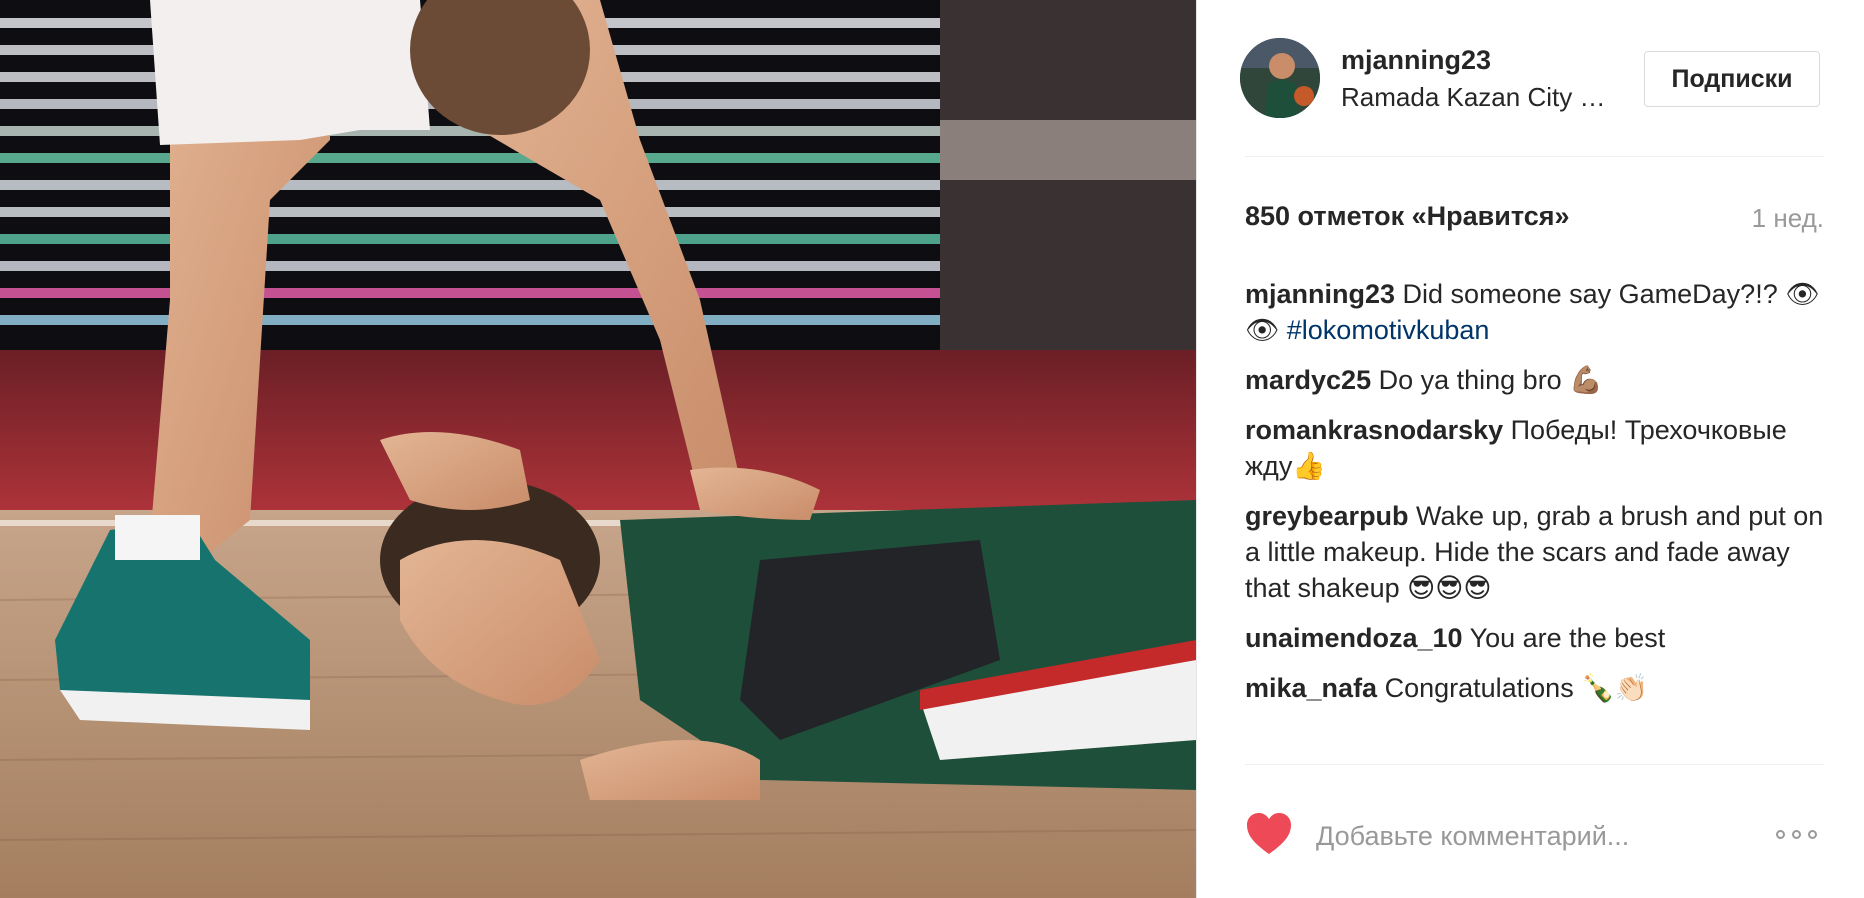 The width and height of the screenshot is (1864, 898). Describe the element at coordinates (1320, 294) in the screenshot. I see `comment-username: mjanning23` at that location.